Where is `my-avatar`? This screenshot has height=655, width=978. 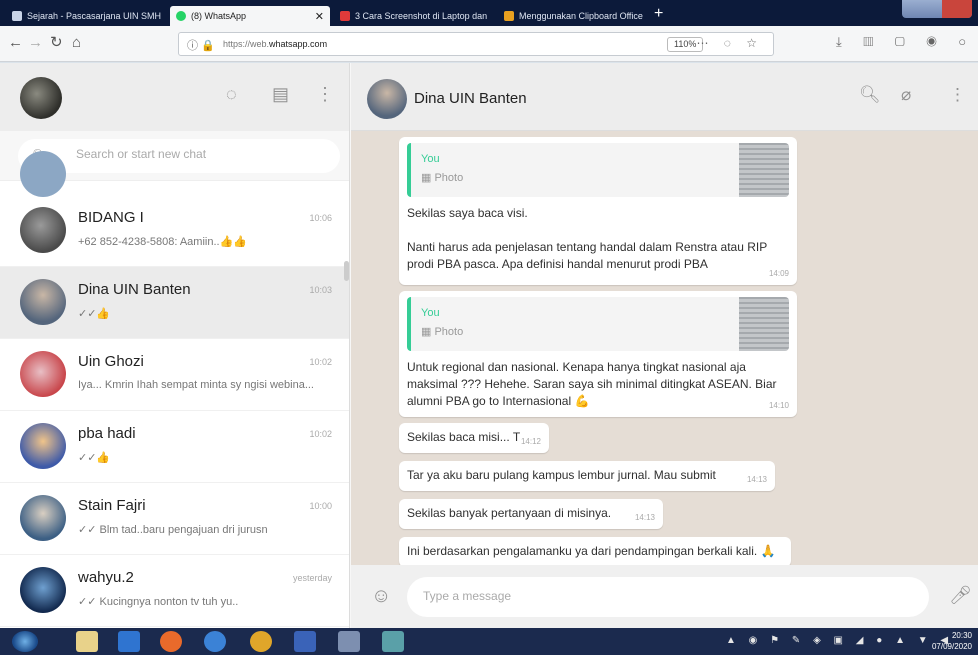
my-avatar is located at coordinates (41, 98).